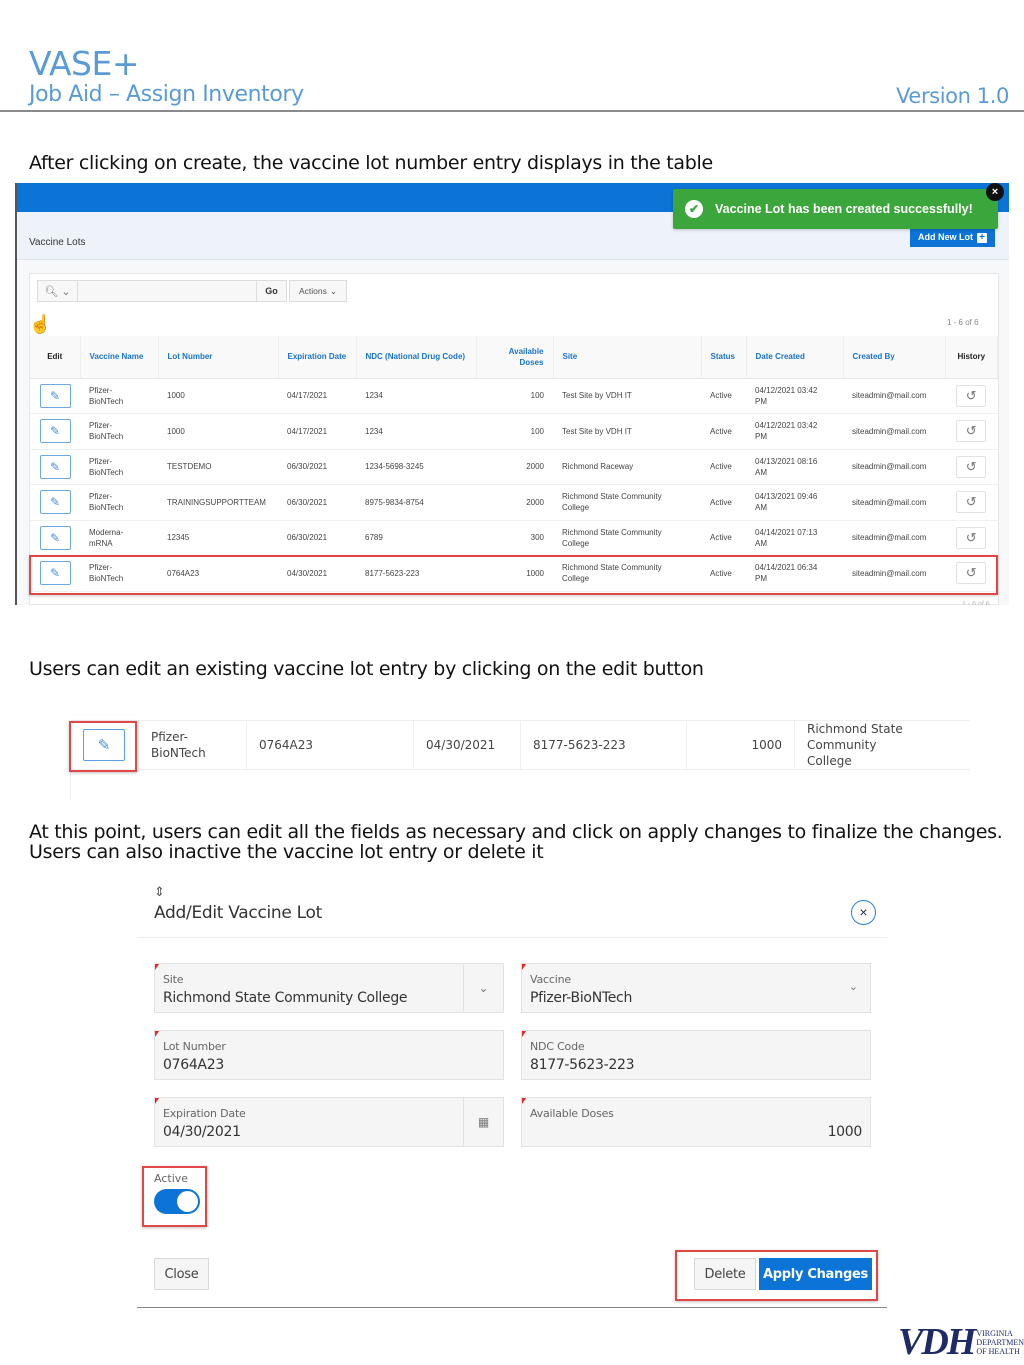 The image size is (1024, 1365). What do you see at coordinates (995, 192) in the screenshot?
I see `toast-close-icon: ×` at bounding box center [995, 192].